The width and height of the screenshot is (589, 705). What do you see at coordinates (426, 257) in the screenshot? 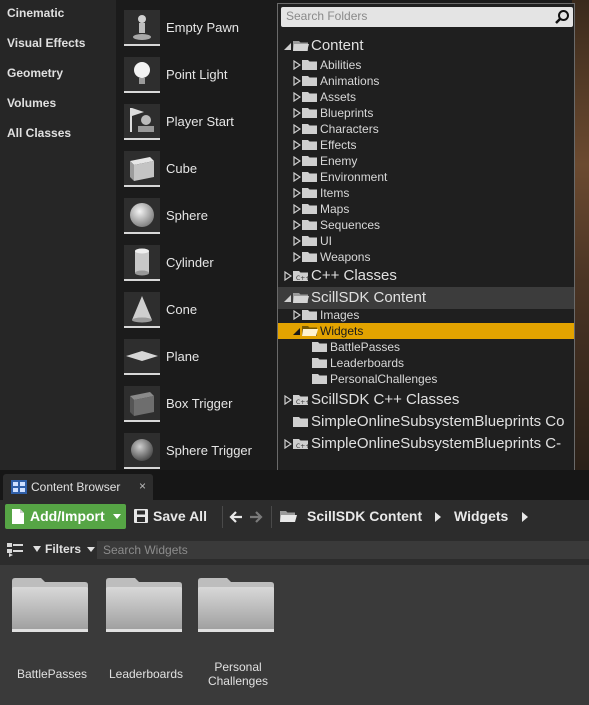
I see `folder-row-weapons: Weapons` at bounding box center [426, 257].